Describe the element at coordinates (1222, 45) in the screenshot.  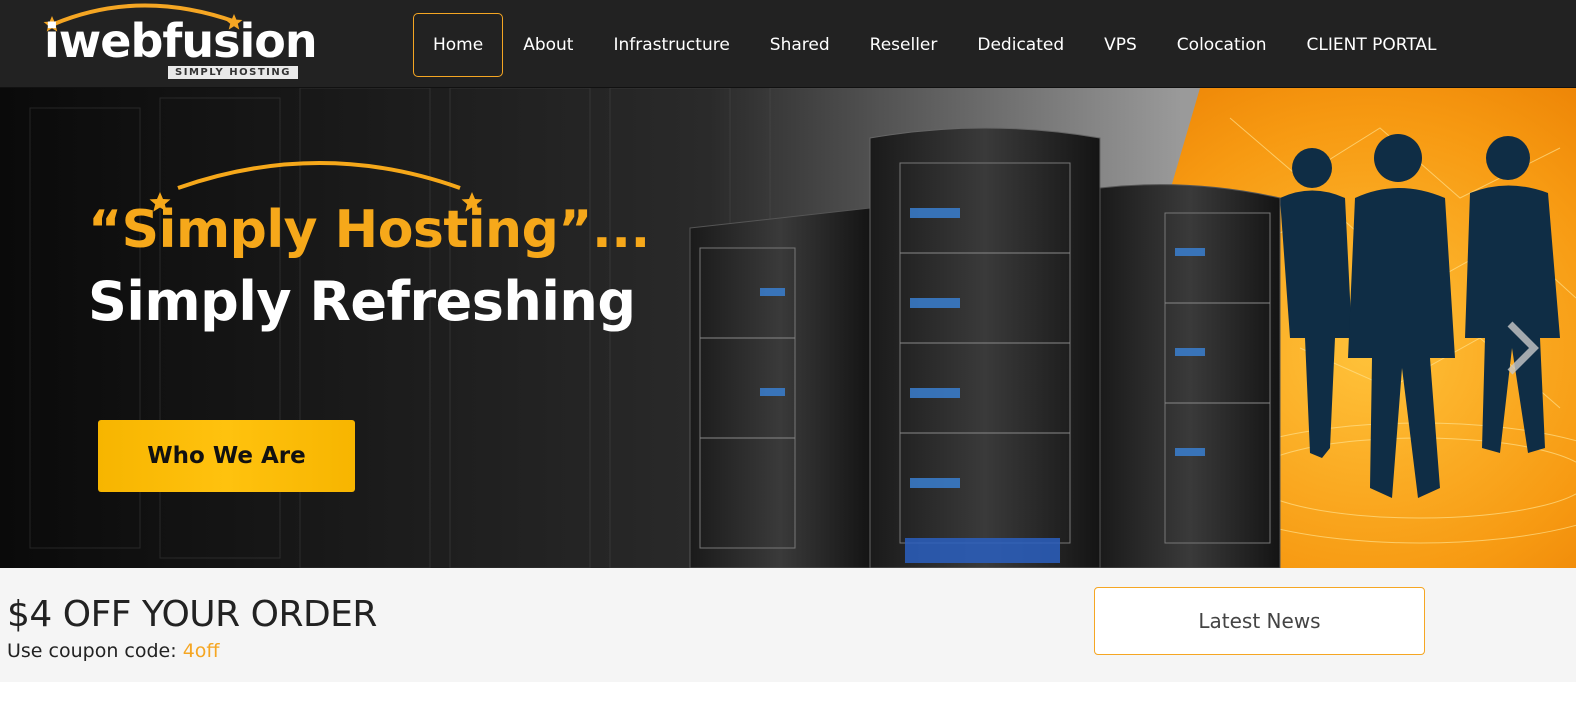
I see `nav-colocation: Colocation` at that location.